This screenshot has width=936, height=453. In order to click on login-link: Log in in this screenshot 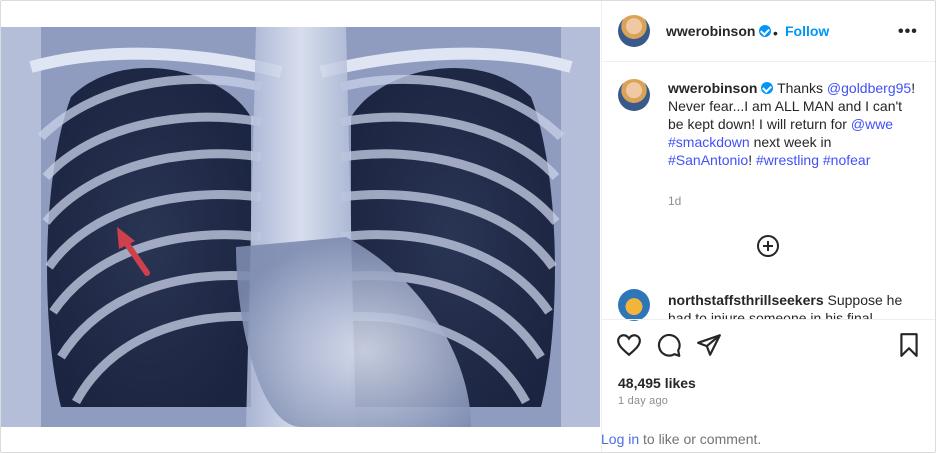, I will do `click(620, 439)`.